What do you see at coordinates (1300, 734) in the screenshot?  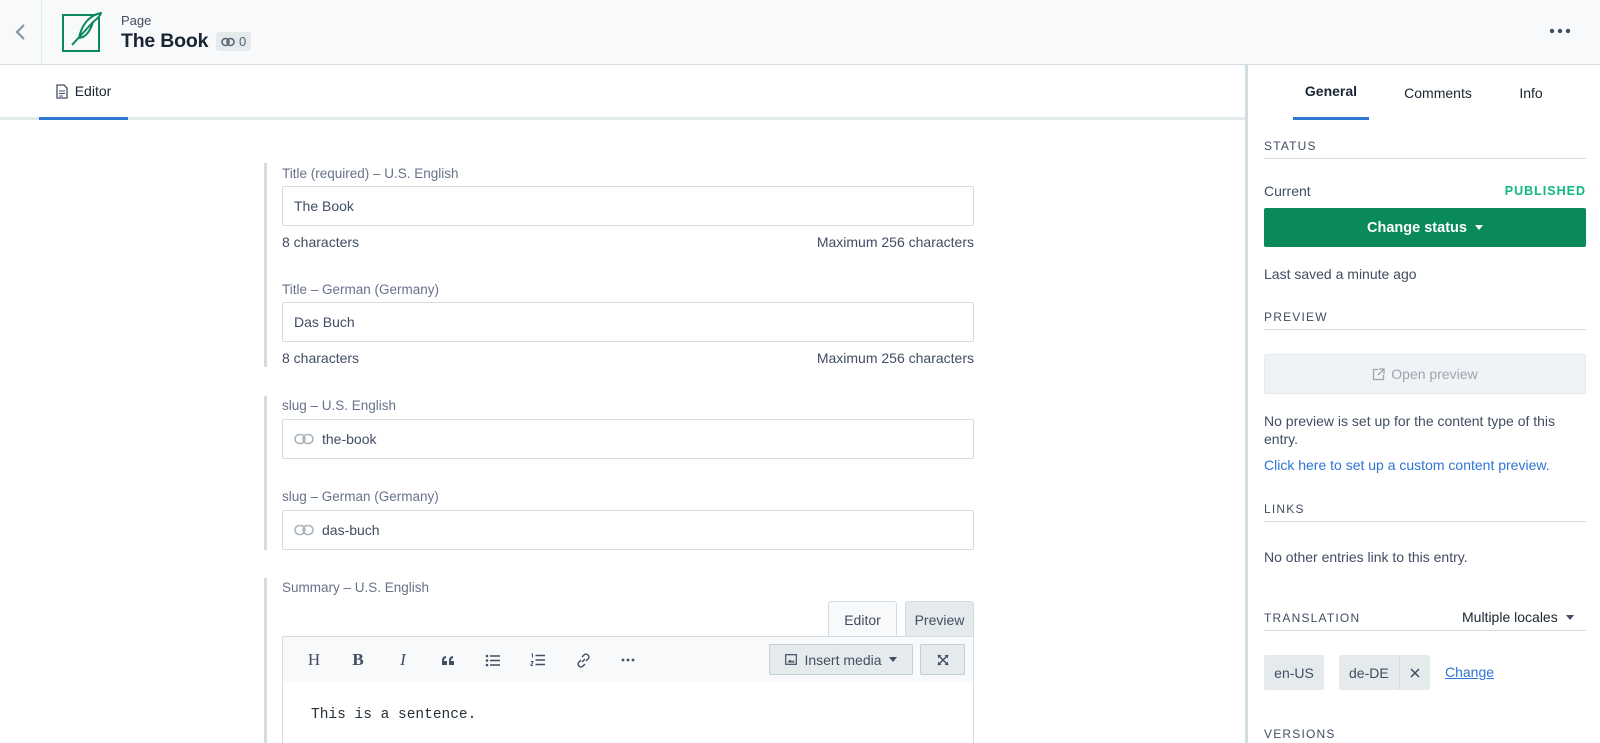 I see `versions-heading: VERSIONS` at bounding box center [1300, 734].